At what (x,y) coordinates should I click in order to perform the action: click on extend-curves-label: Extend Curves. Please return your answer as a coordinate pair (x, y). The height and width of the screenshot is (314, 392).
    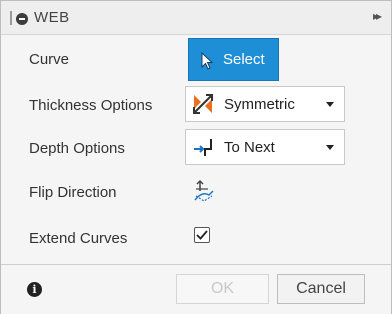
    Looking at the image, I should click on (78, 238).